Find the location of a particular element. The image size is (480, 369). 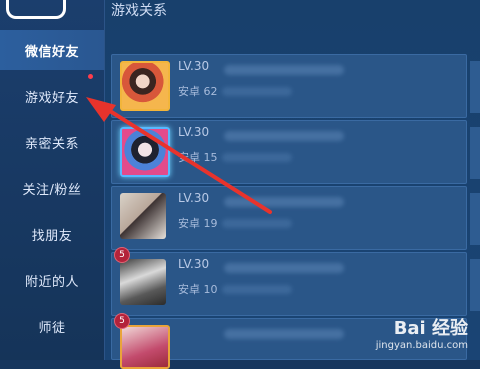

friend-platform: 安卓 10 is located at coordinates (198, 289).